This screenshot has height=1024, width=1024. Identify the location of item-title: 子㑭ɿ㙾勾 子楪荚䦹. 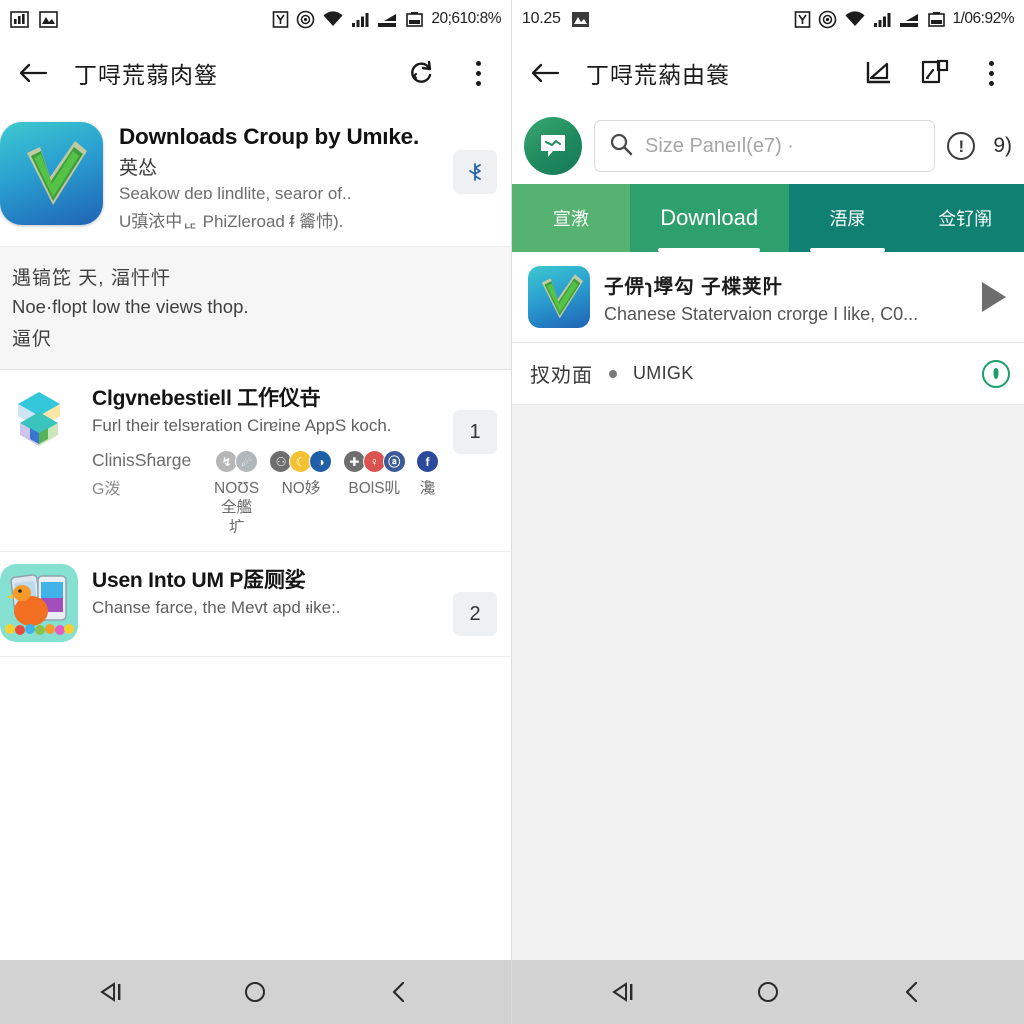
(694, 286).